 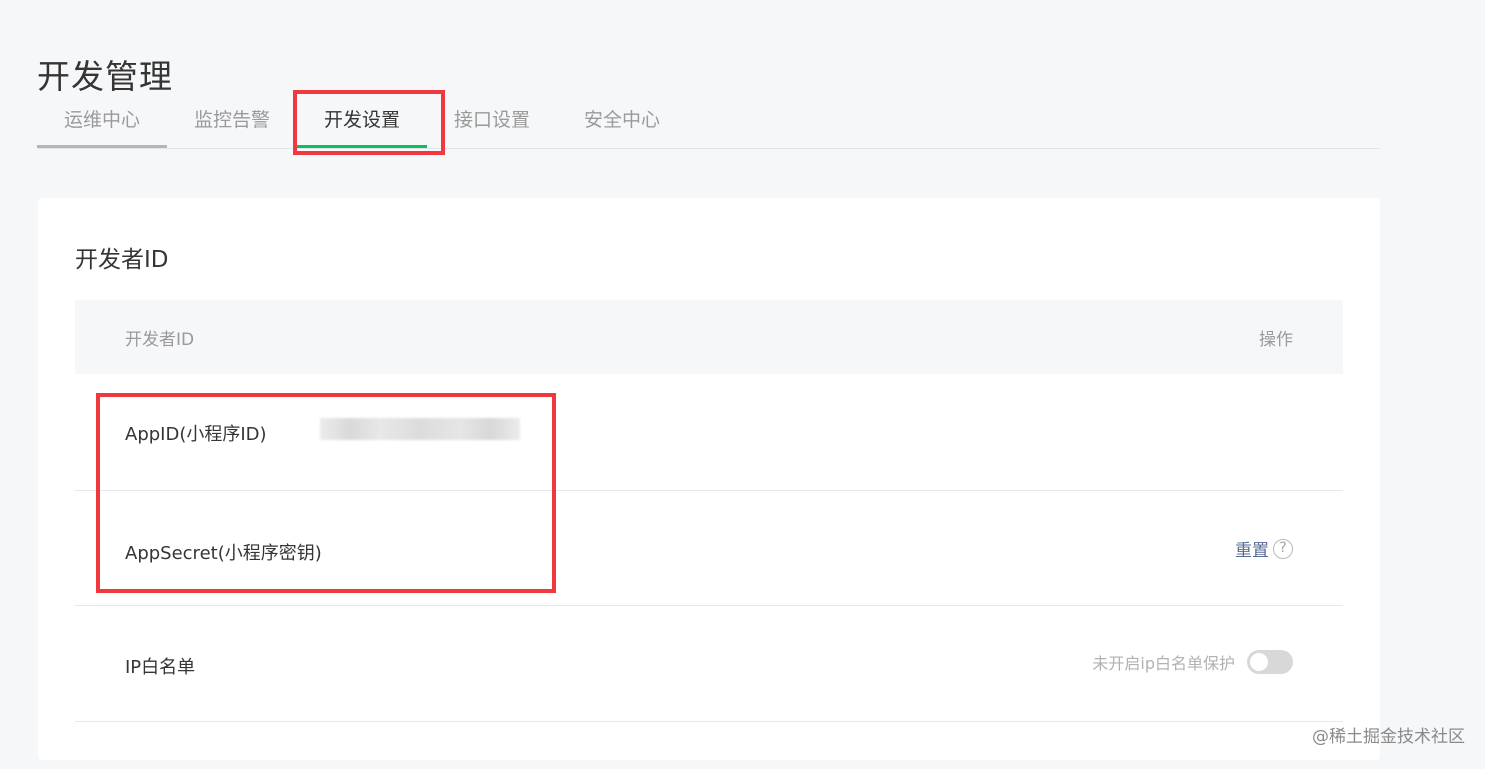 I want to click on ip-whitelist-status: 未开启ip白名单保护, so click(x=1163, y=663).